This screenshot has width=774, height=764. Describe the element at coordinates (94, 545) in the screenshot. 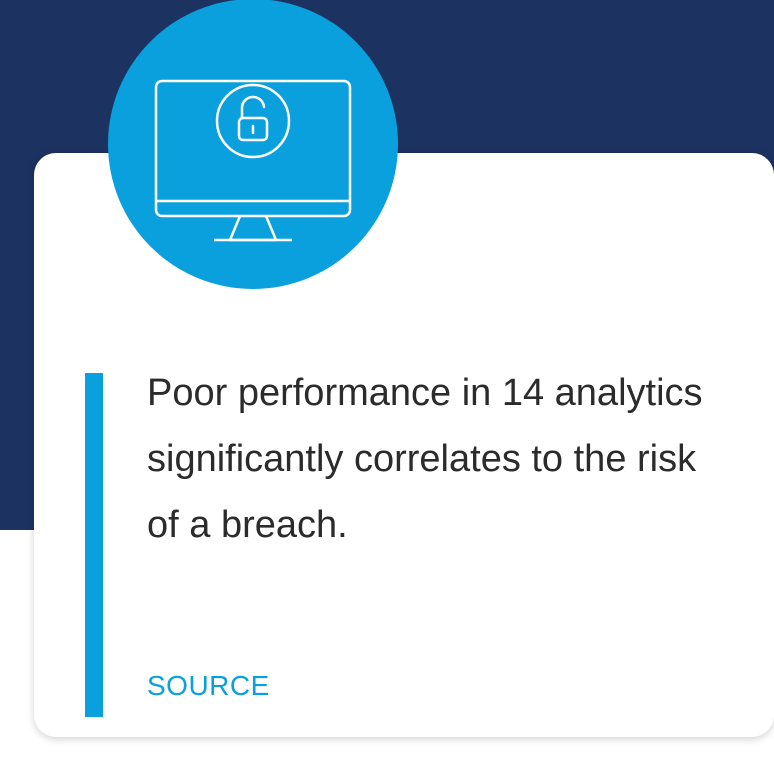

I see `quote-accent-bar` at that location.